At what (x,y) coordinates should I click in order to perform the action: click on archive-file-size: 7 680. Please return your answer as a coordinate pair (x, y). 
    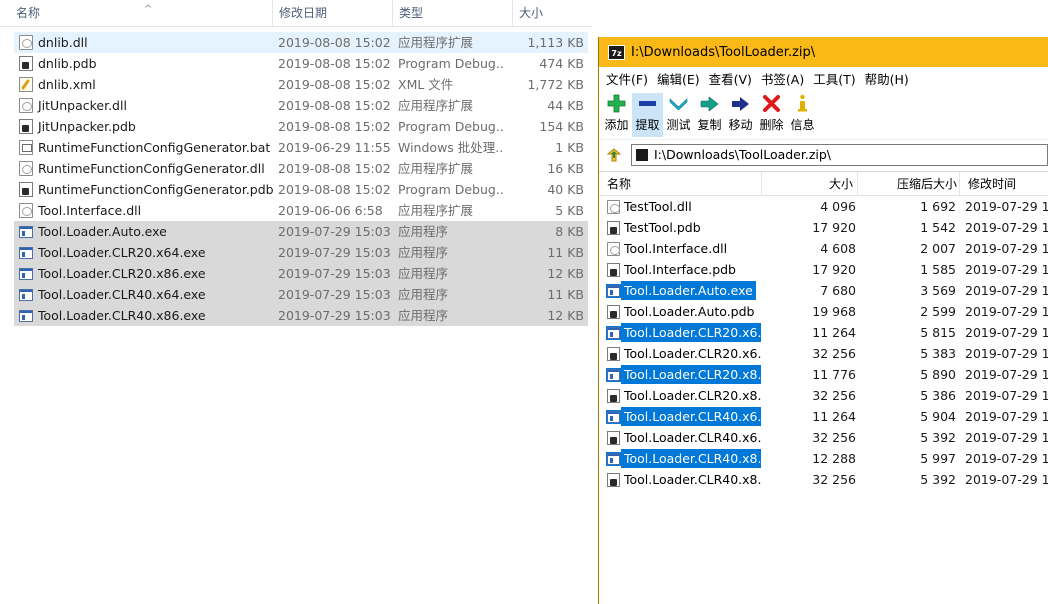
    Looking at the image, I should click on (838, 290).